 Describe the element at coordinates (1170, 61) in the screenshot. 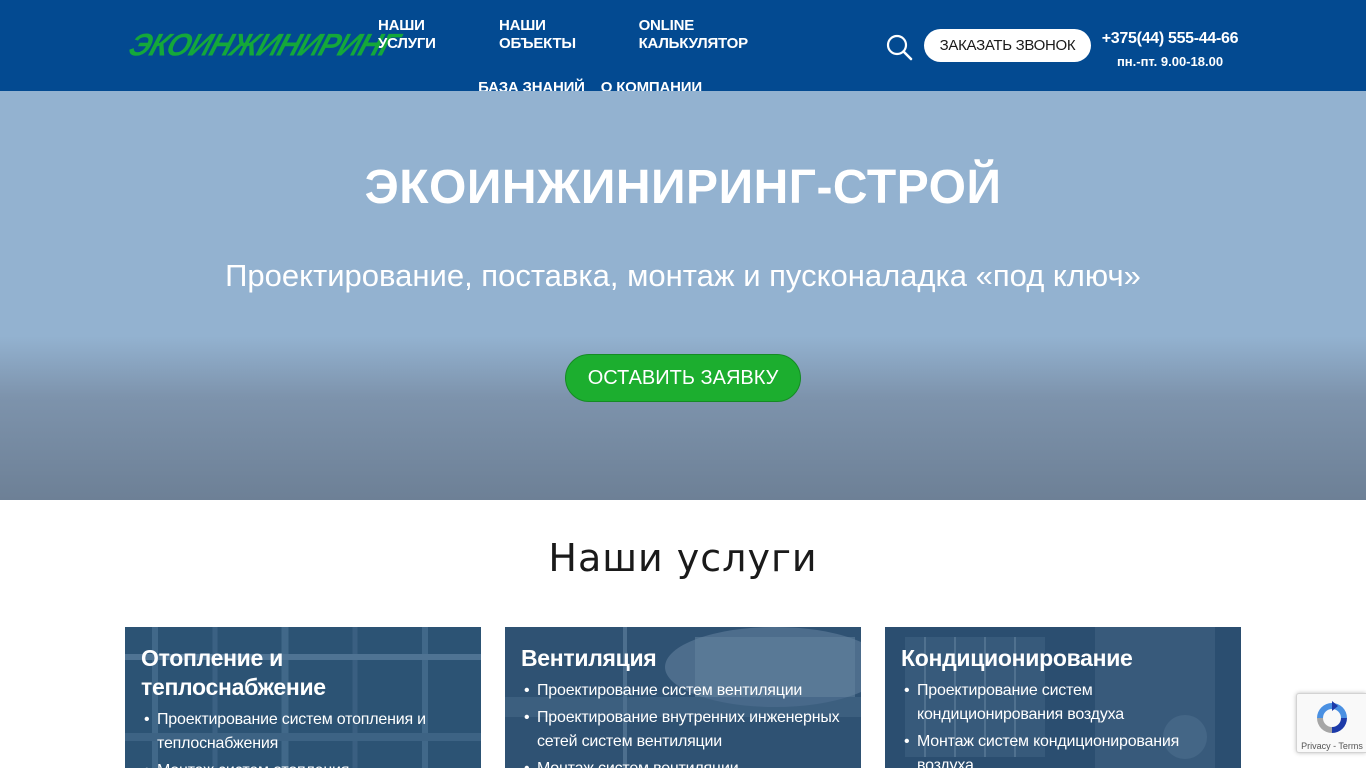

I see `working-hours: пн.-пт. 9.00-18.00` at that location.